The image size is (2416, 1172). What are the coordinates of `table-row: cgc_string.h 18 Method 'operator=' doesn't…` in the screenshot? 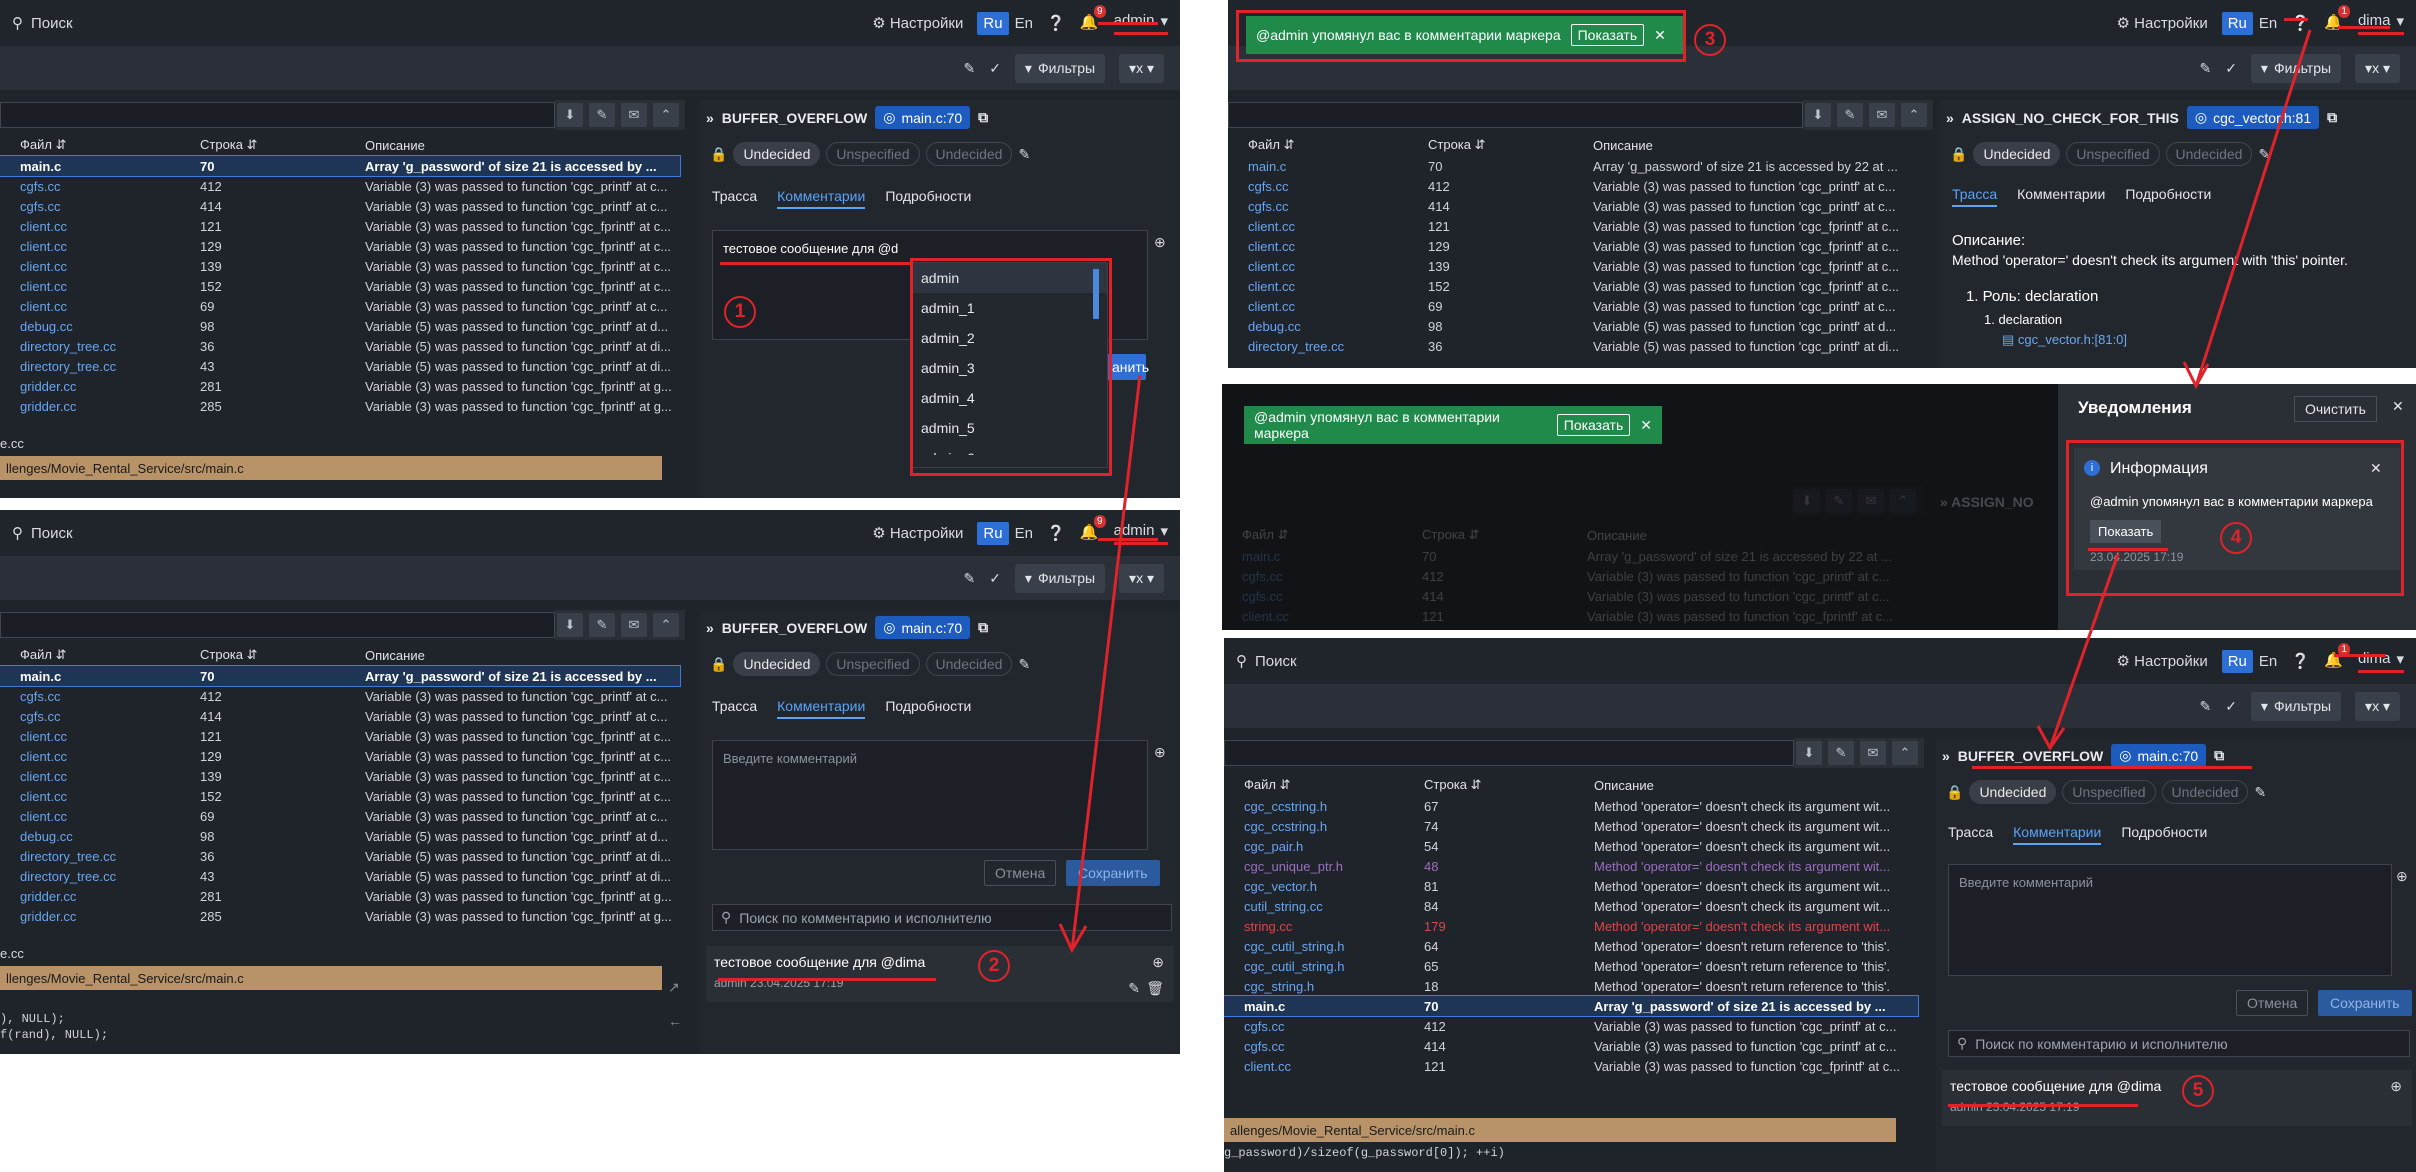 It's located at (1571, 986).